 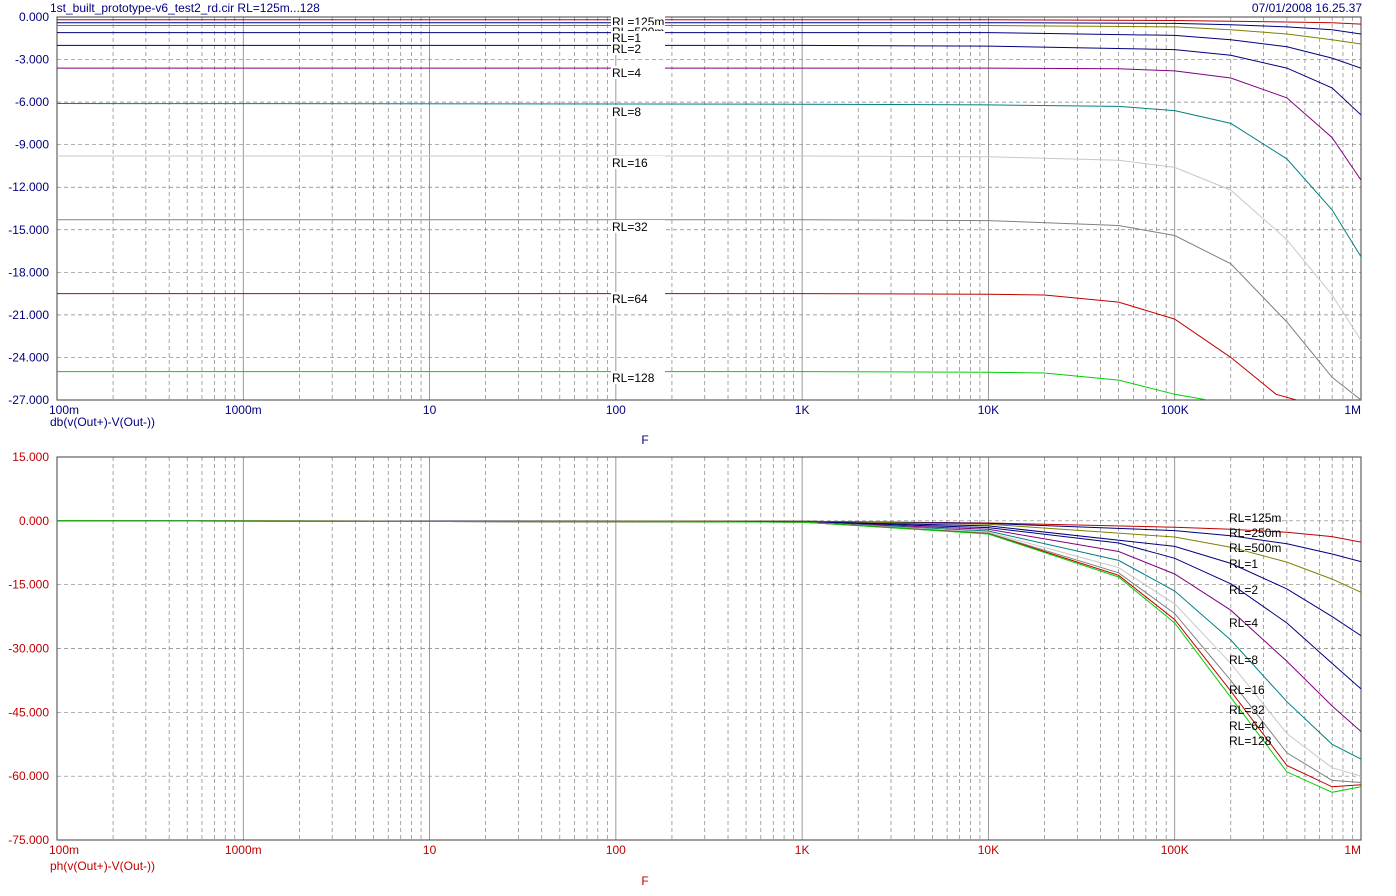 What do you see at coordinates (1255, 548) in the screenshot?
I see `series-label: RL=500m` at bounding box center [1255, 548].